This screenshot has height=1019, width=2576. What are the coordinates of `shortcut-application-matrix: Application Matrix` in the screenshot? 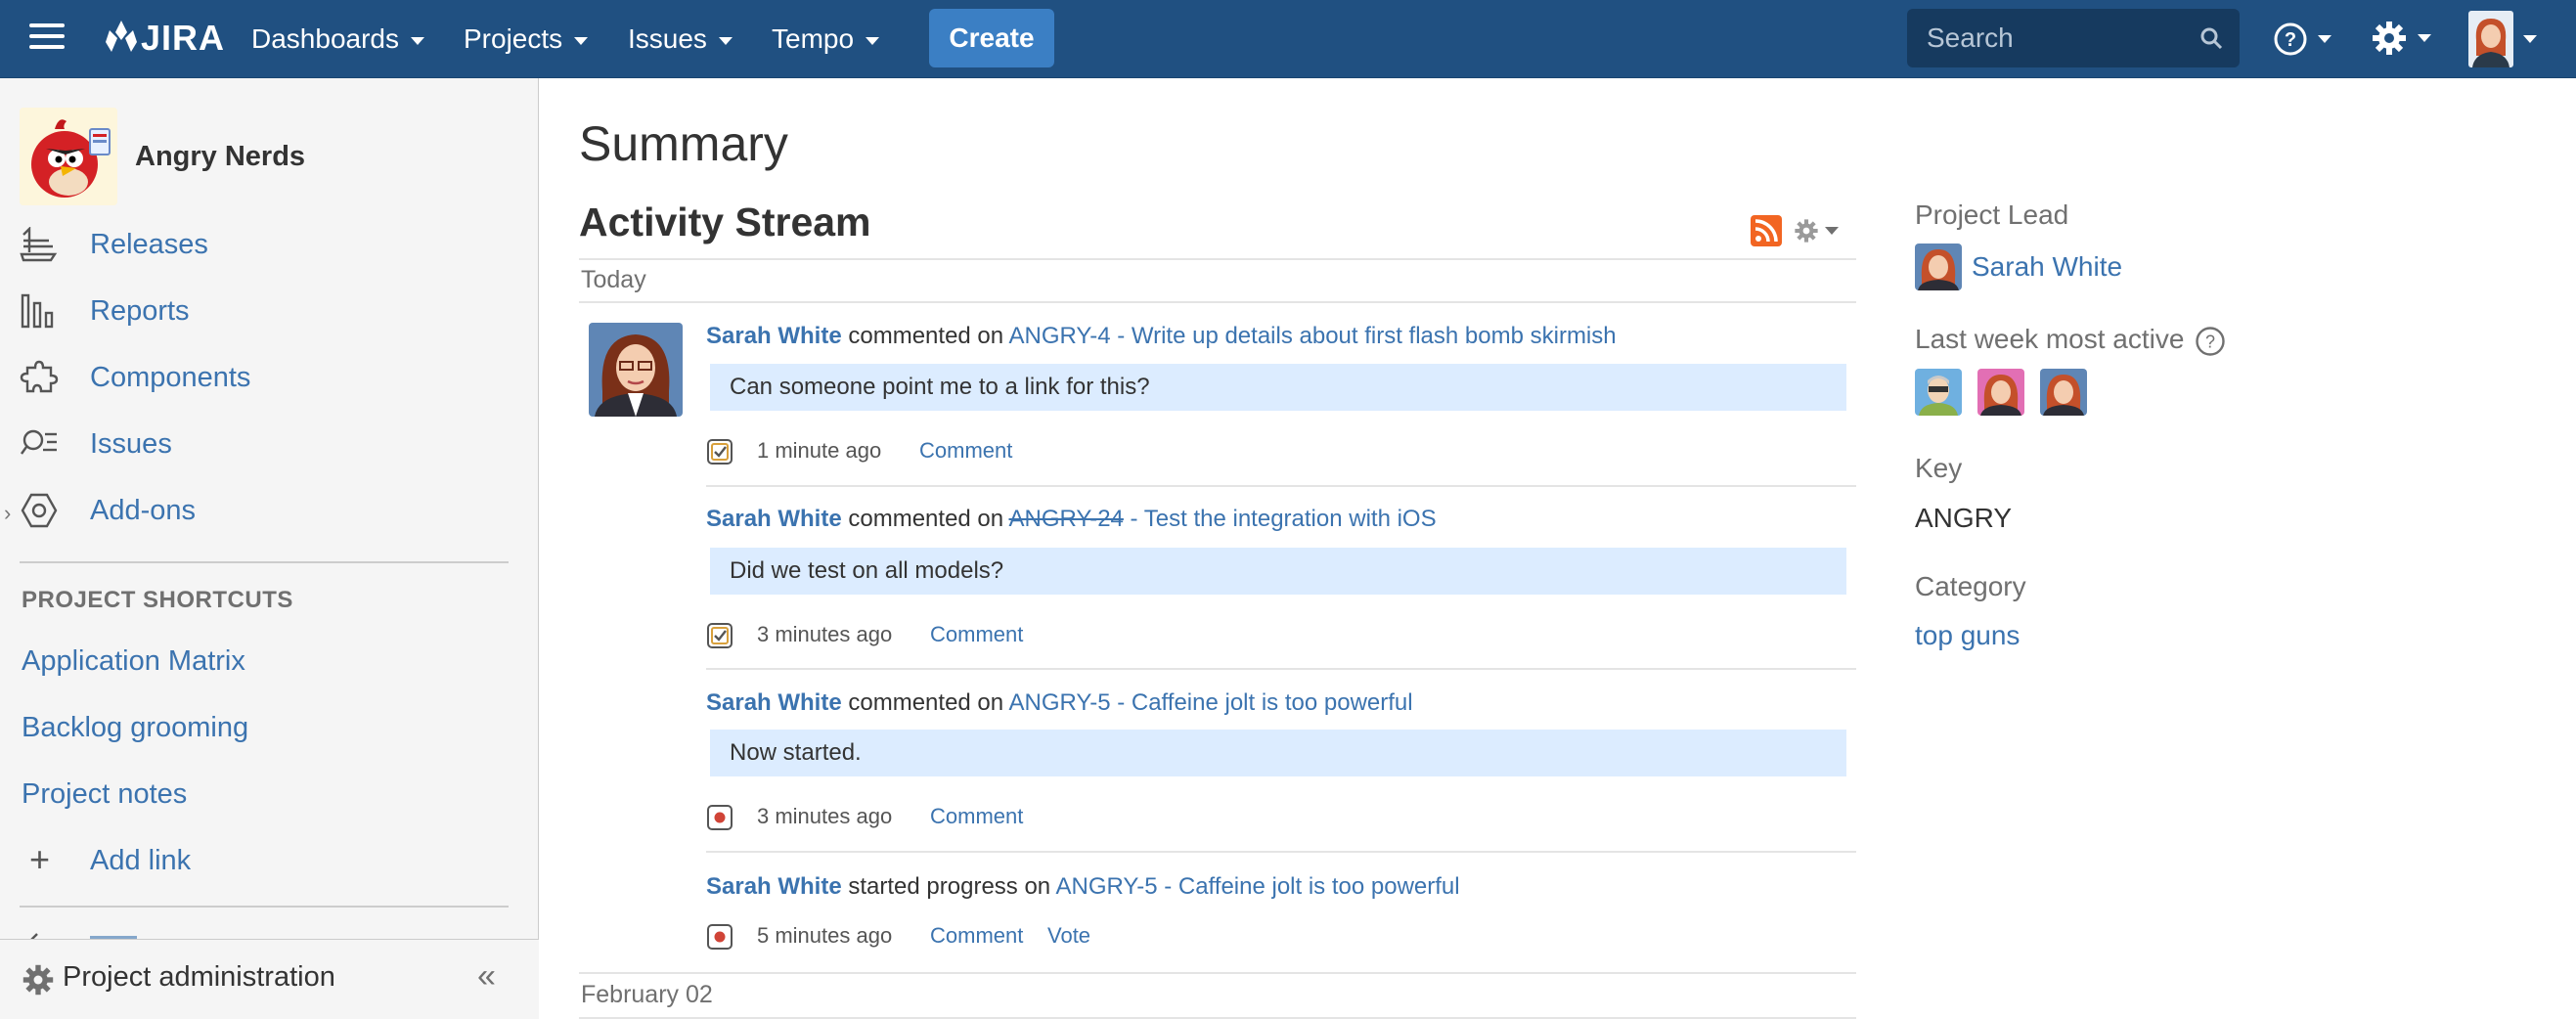 It's located at (133, 661).